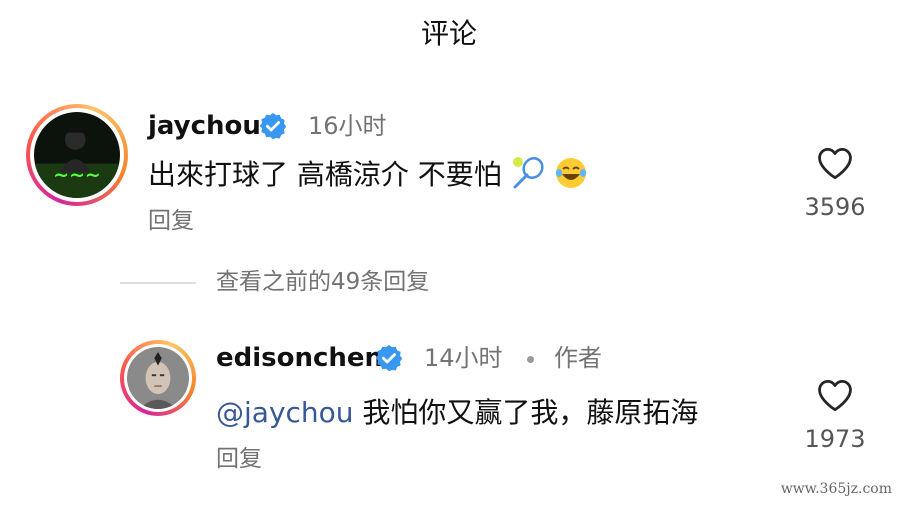 This screenshot has height=505, width=898. What do you see at coordinates (448, 33) in the screenshot?
I see `page-title: 评论` at bounding box center [448, 33].